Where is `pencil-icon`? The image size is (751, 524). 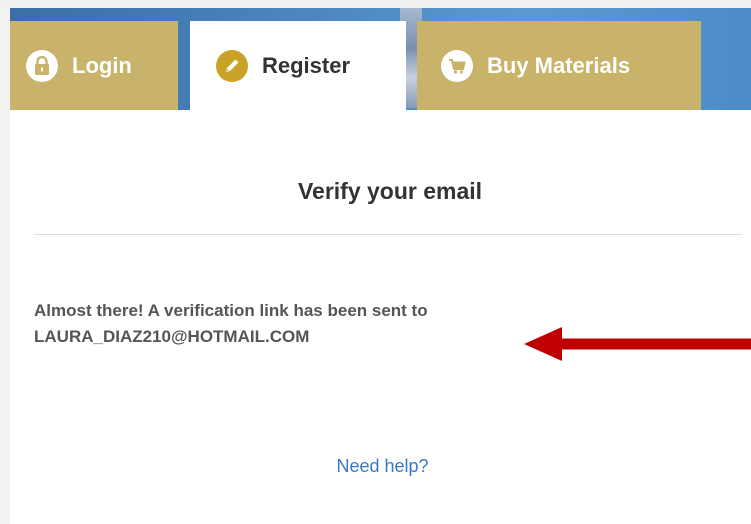 pencil-icon is located at coordinates (232, 65).